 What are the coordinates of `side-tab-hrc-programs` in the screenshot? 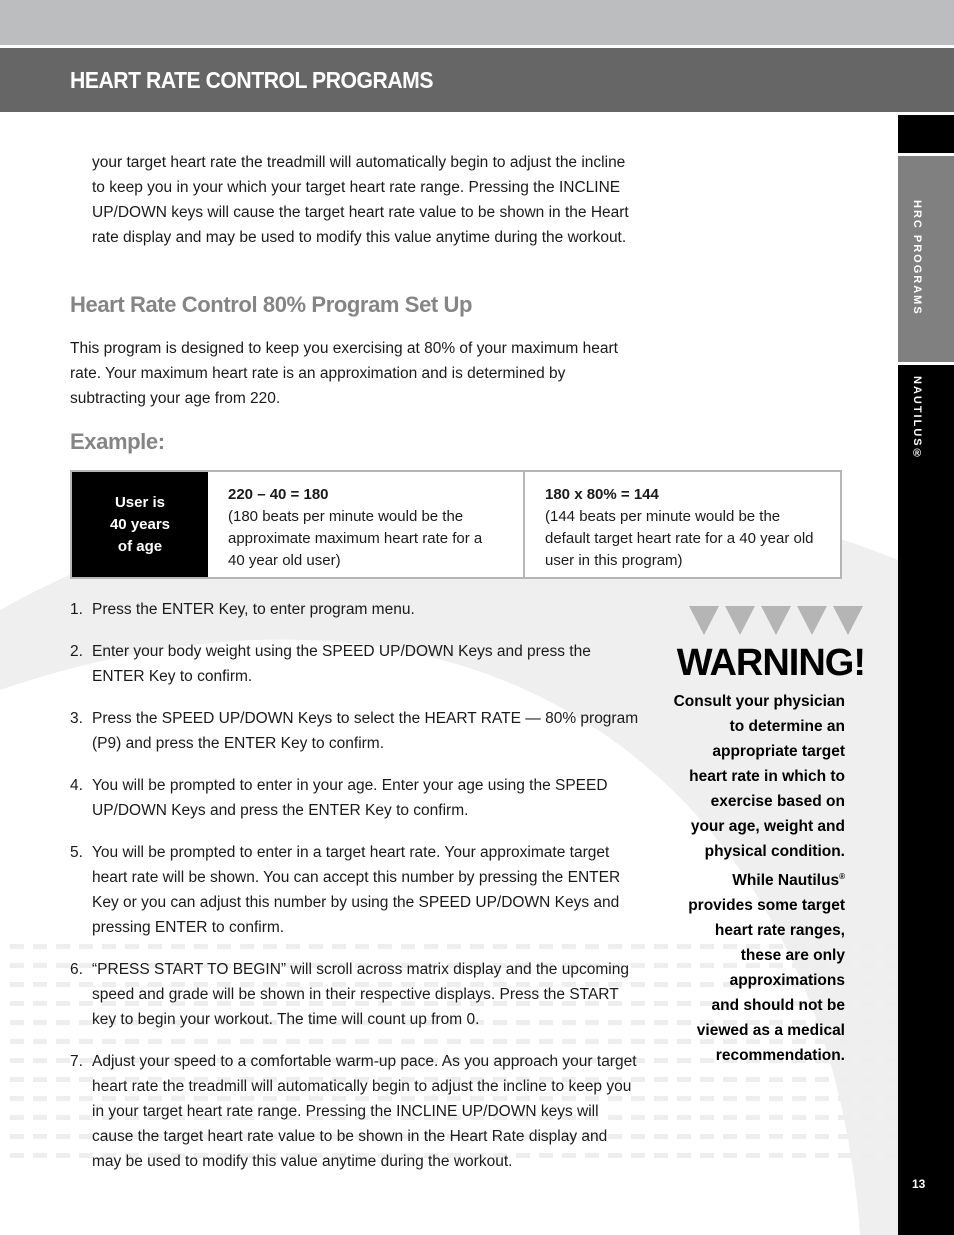 It's located at (926, 259).